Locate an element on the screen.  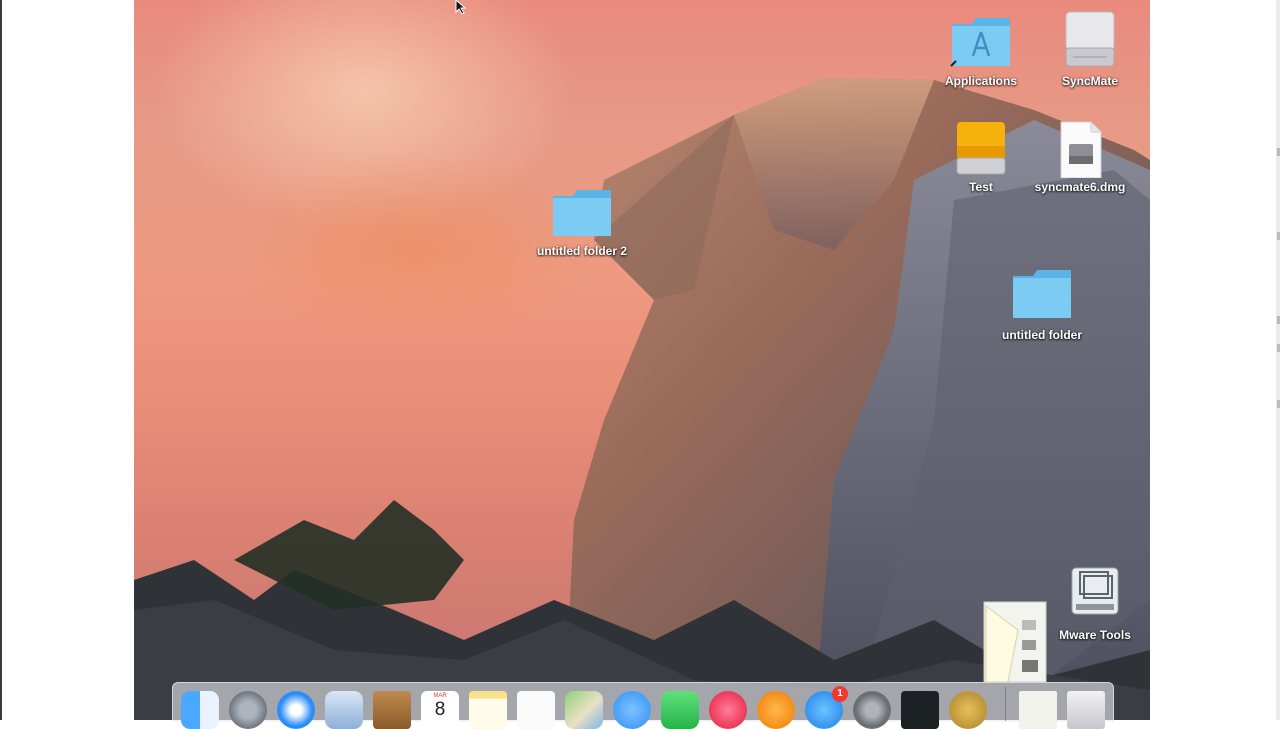
external-drive-icon is located at coordinates (981, 148).